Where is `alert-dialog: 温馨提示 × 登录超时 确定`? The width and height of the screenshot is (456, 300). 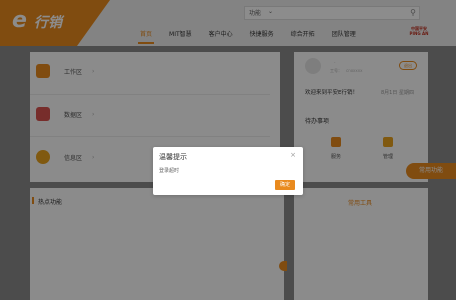 alert-dialog: 温馨提示 × 登录超时 确定 is located at coordinates (228, 171).